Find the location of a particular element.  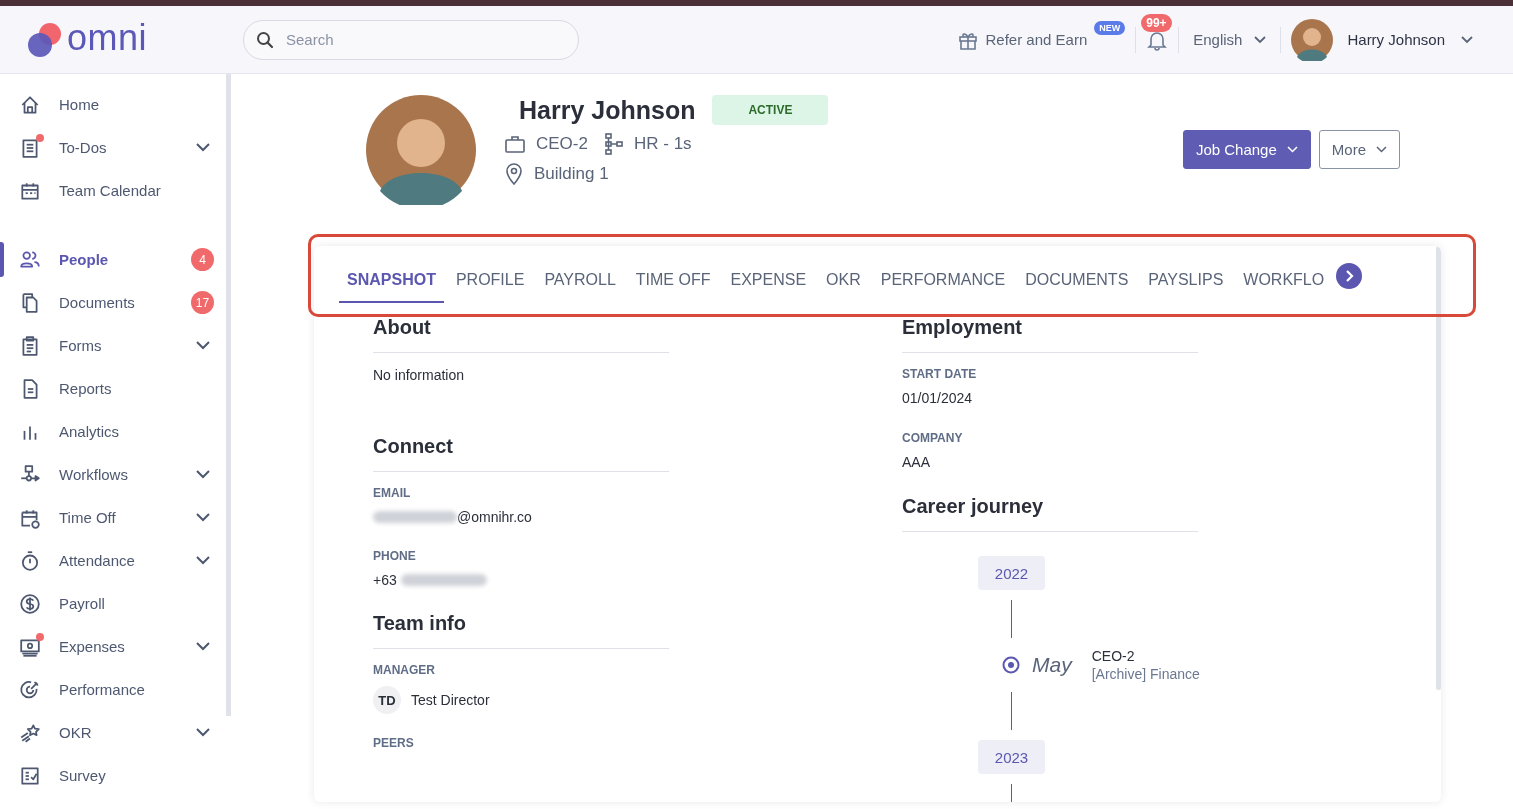

event-month: May is located at coordinates (1052, 665).